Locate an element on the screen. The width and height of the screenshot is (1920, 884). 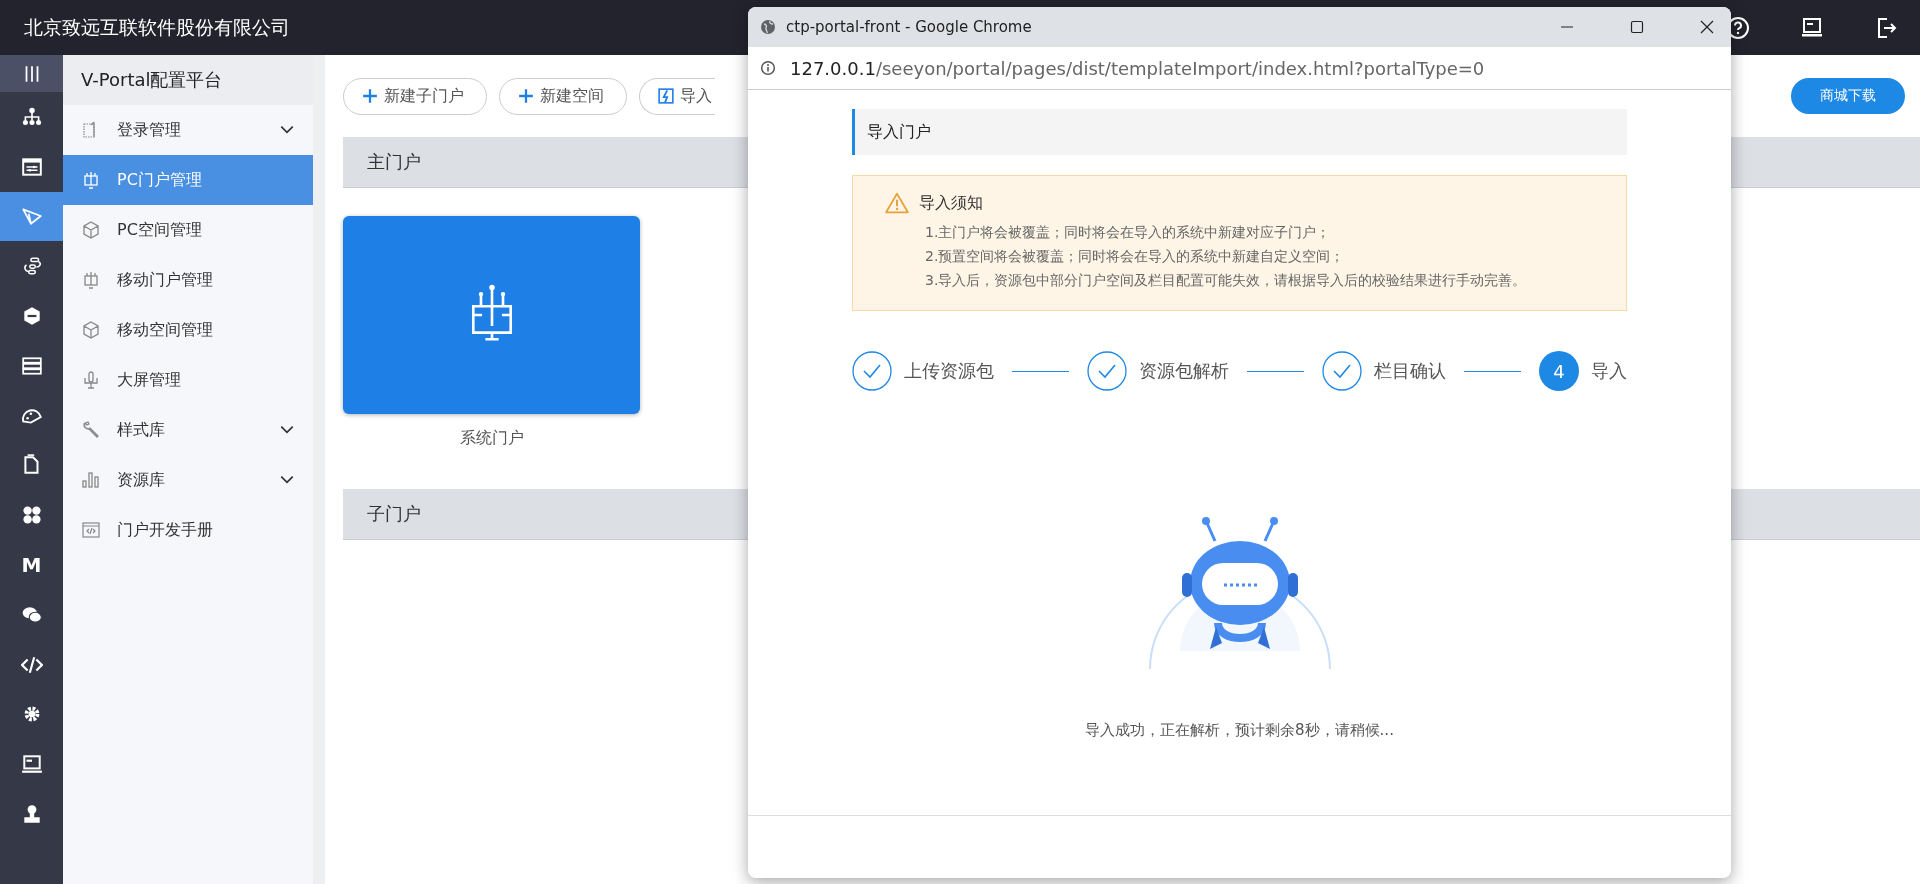
rail-button is located at coordinates (31, 216).